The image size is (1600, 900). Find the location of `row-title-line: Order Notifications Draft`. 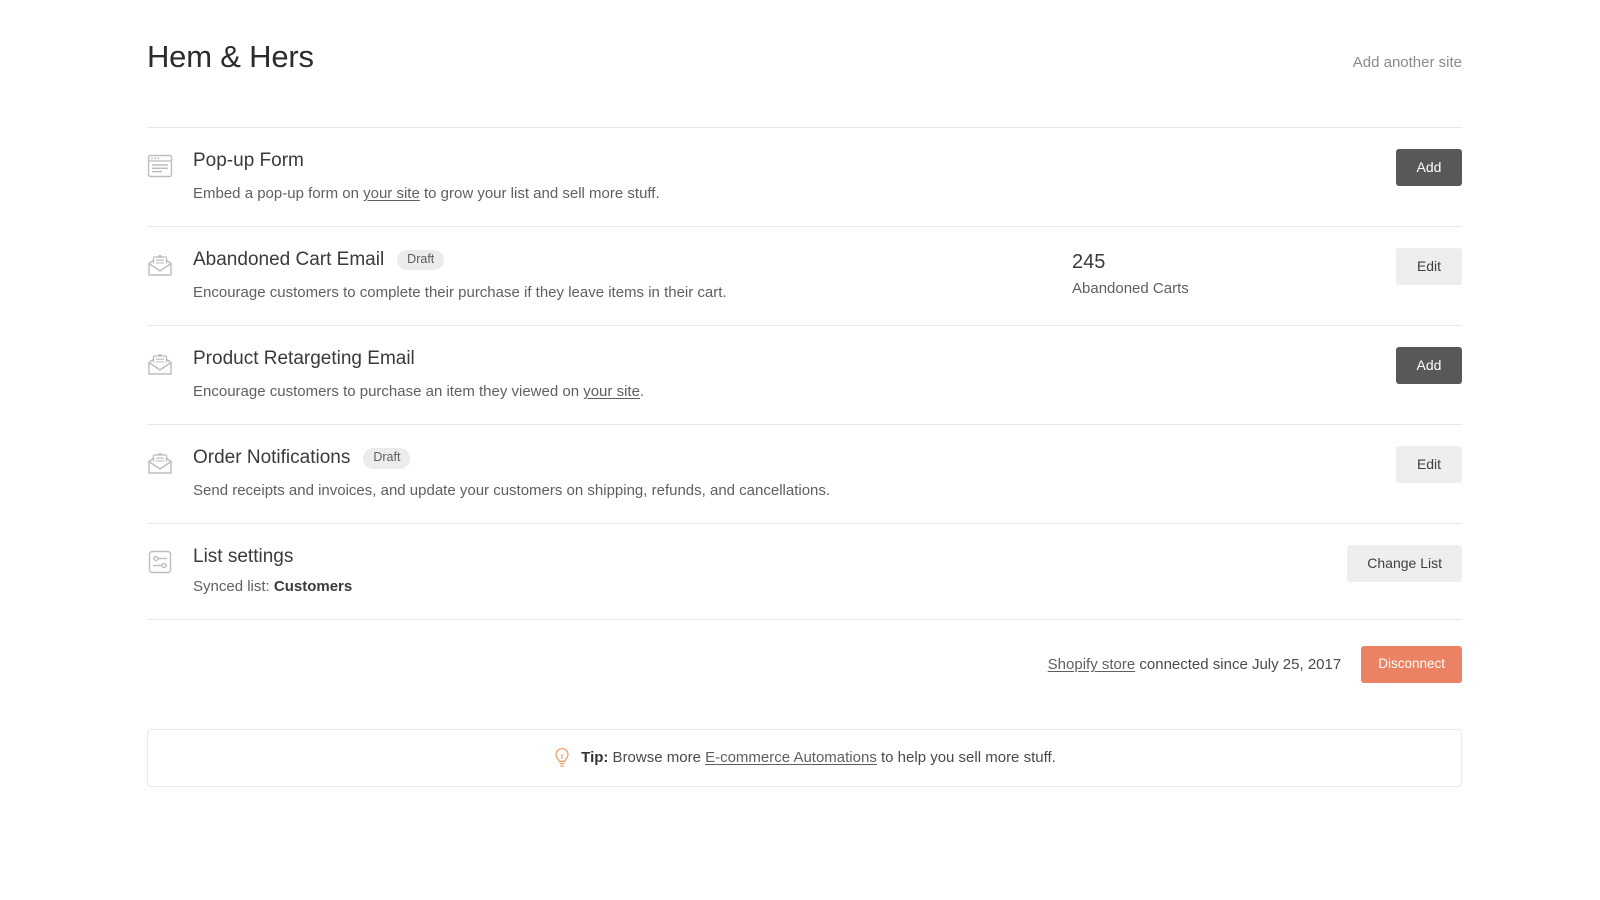

row-title-line: Order Notifications Draft is located at coordinates (758, 458).